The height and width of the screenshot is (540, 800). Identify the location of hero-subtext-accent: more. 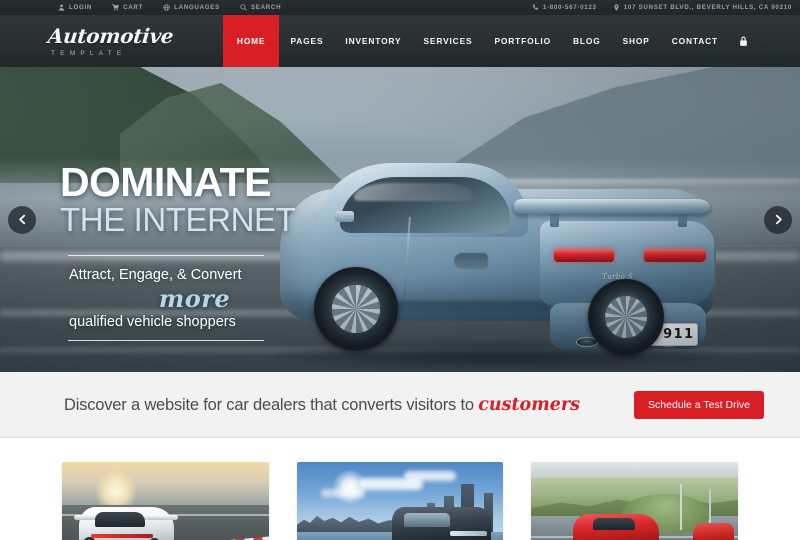
(194, 298).